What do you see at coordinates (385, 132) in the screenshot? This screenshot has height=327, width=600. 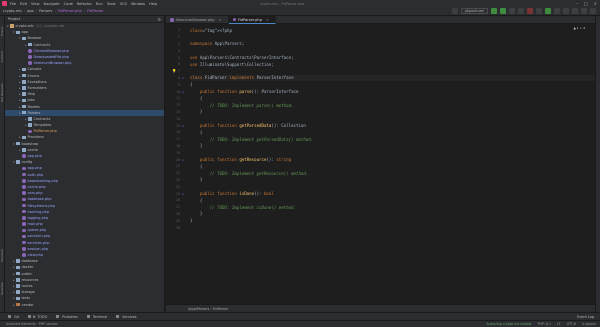 I see `code-line: 16 {` at bounding box center [385, 132].